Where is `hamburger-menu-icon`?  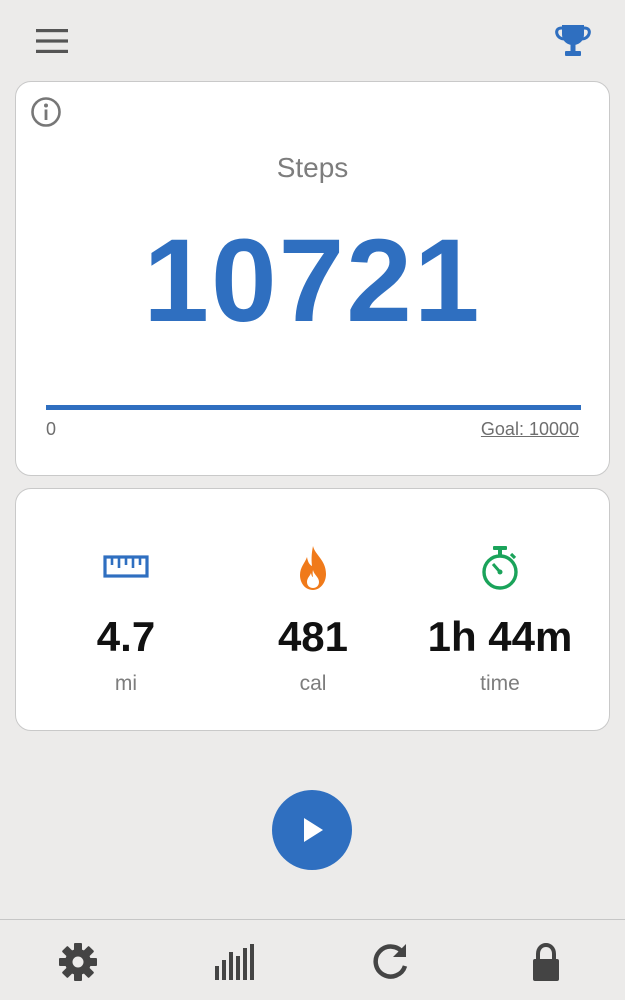 hamburger-menu-icon is located at coordinates (52, 41).